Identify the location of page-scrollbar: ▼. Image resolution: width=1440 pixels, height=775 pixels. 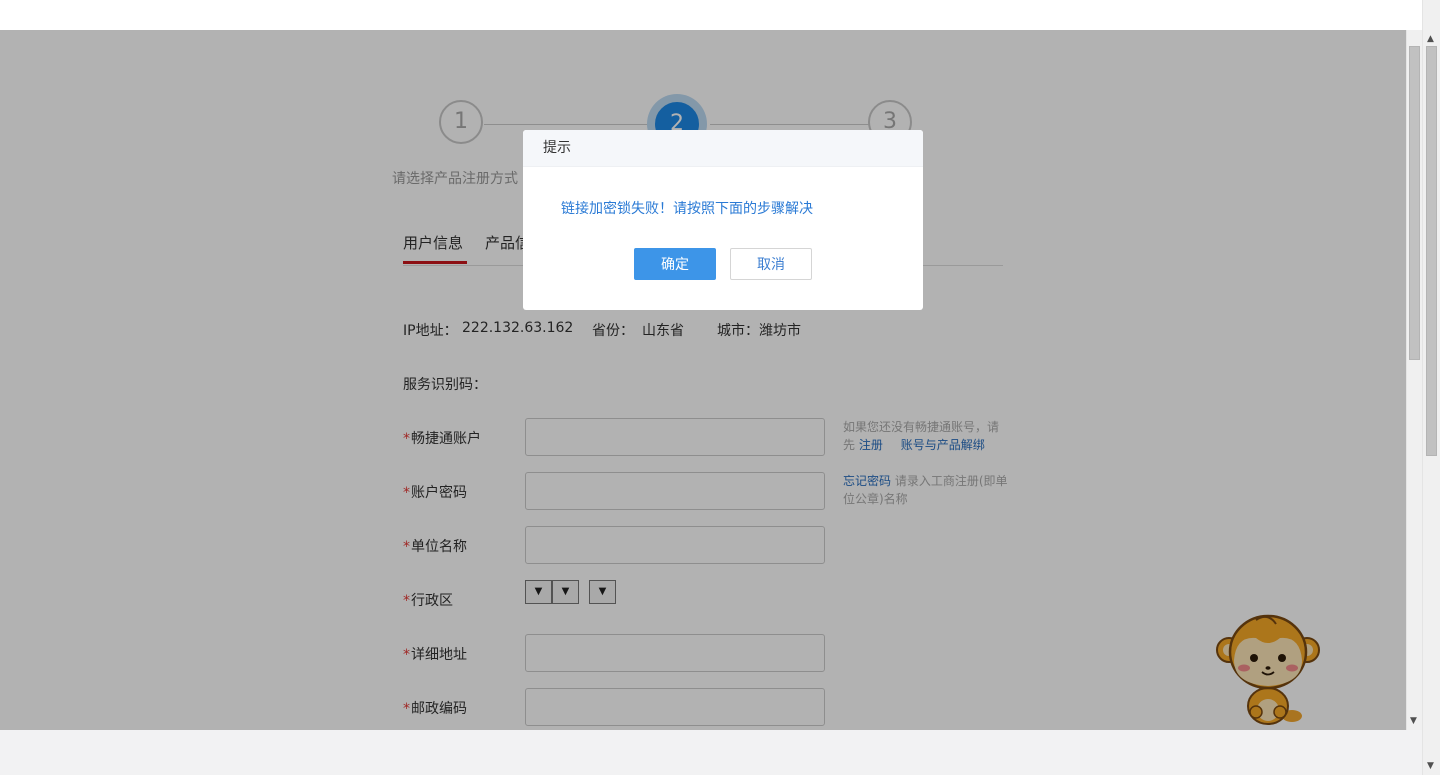
(1414, 380).